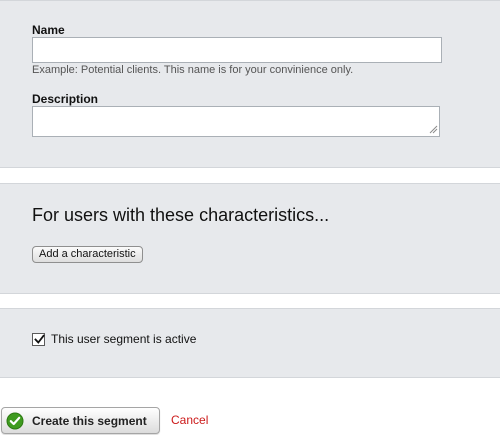  What do you see at coordinates (87, 254) in the screenshot?
I see `add-characteristic-button: Add a characteristic` at bounding box center [87, 254].